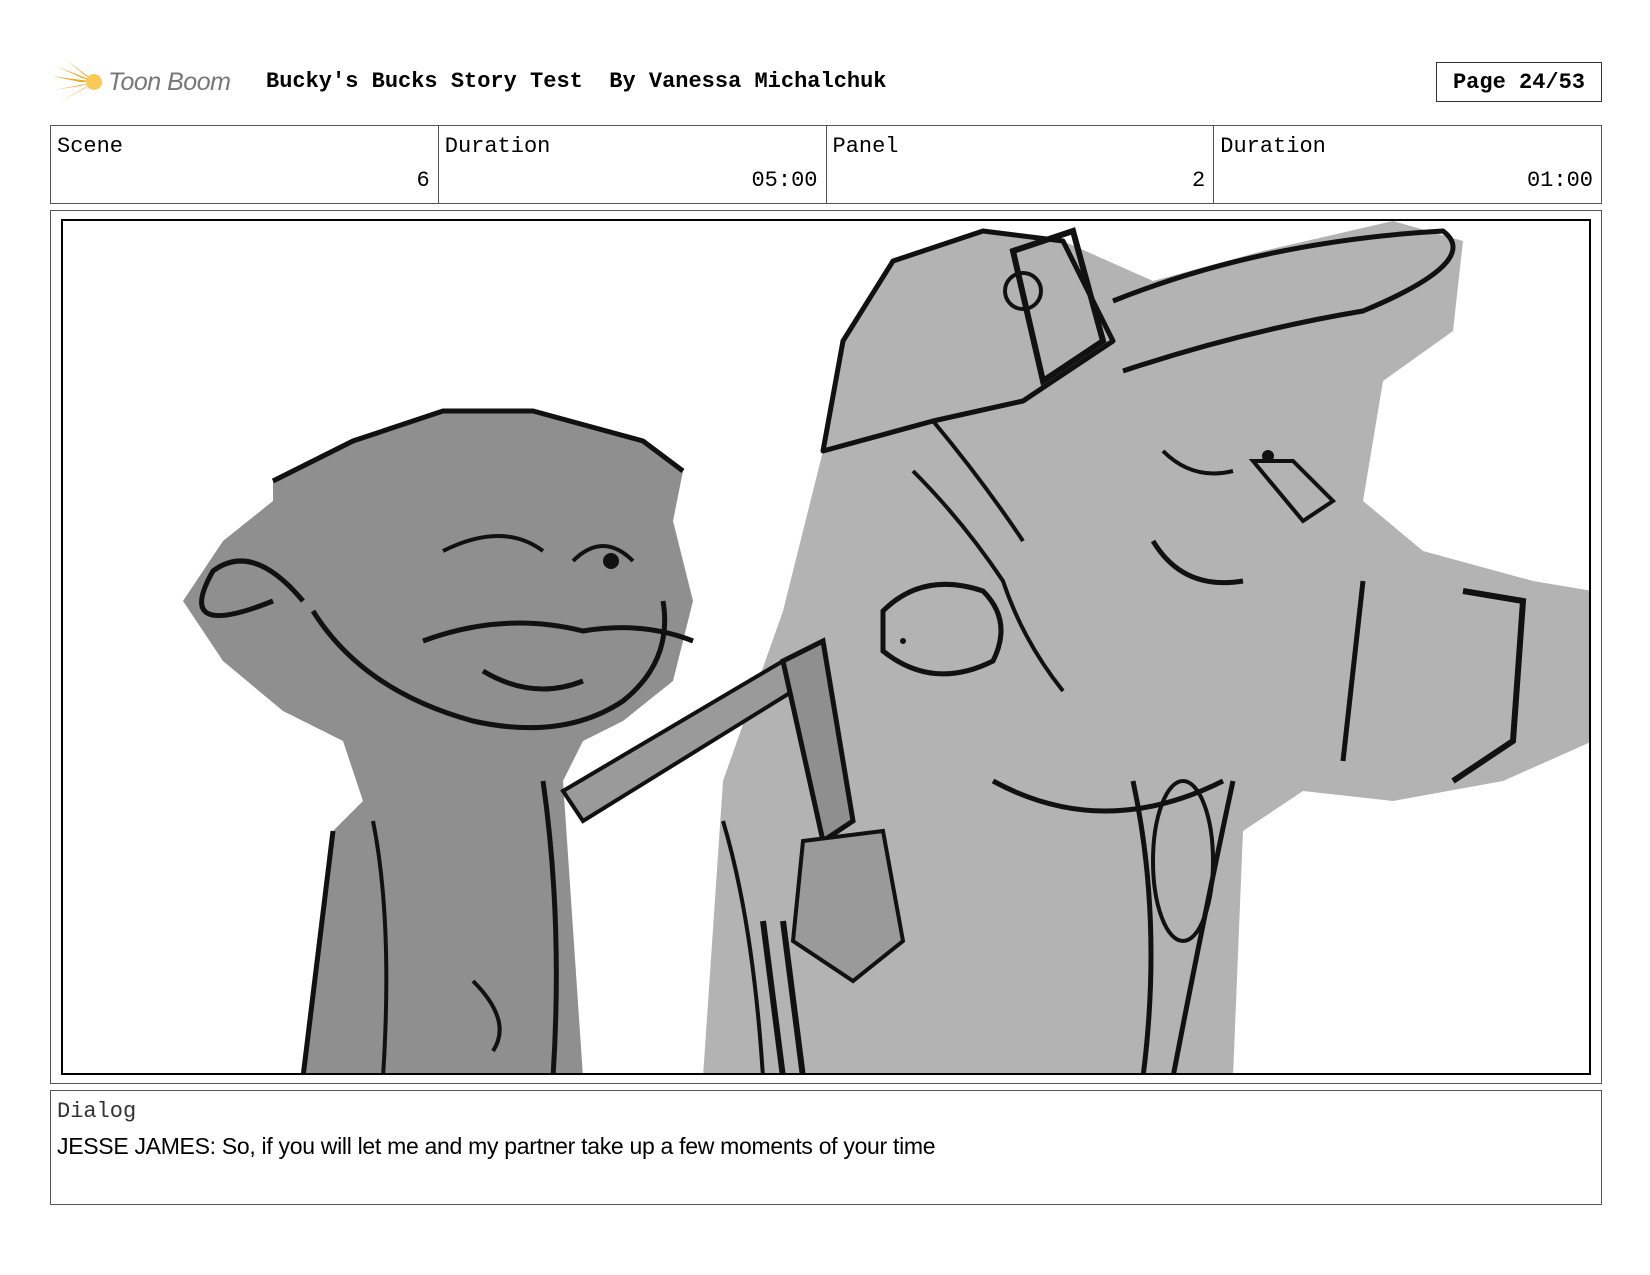 The height and width of the screenshot is (1275, 1650). I want to click on panel-label: Panel, so click(865, 146).